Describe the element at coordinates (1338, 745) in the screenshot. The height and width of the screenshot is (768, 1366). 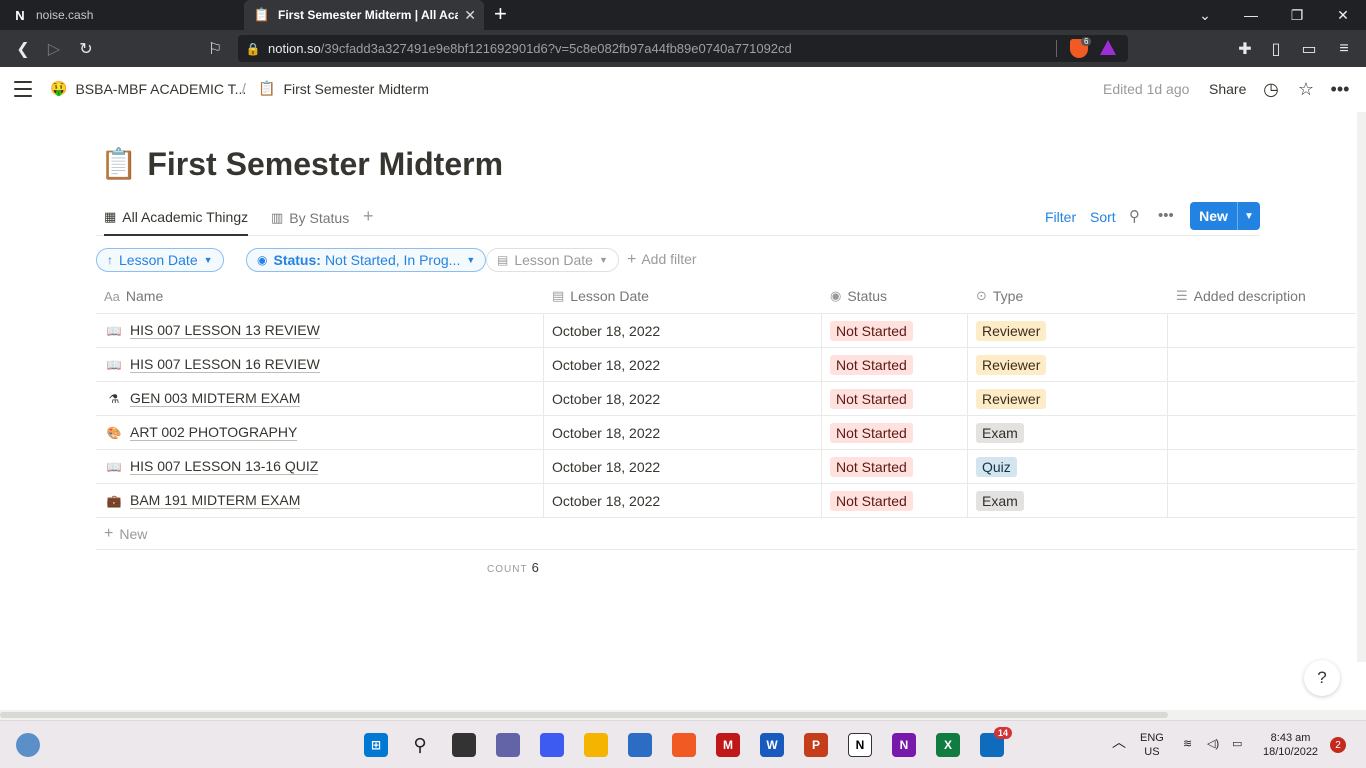
I see `notification-count-badge: 2` at that location.